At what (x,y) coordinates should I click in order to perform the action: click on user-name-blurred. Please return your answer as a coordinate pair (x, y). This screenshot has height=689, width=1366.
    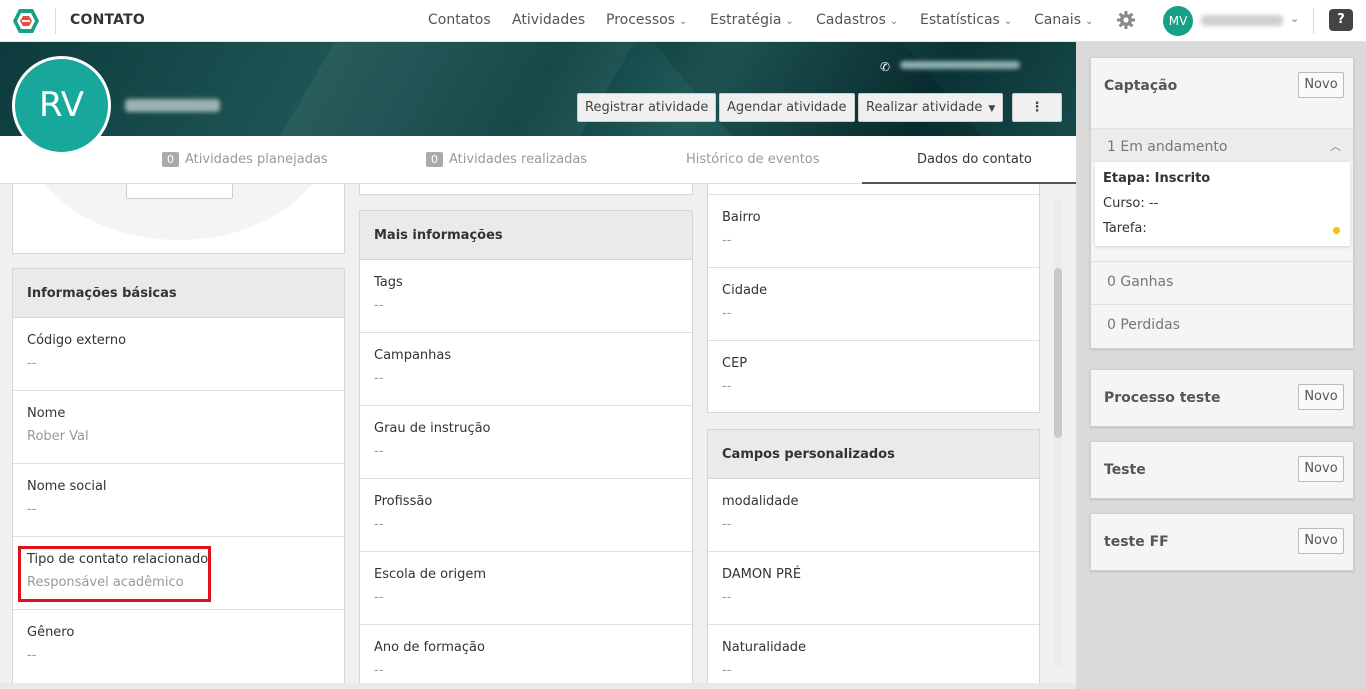
    Looking at the image, I should click on (1242, 20).